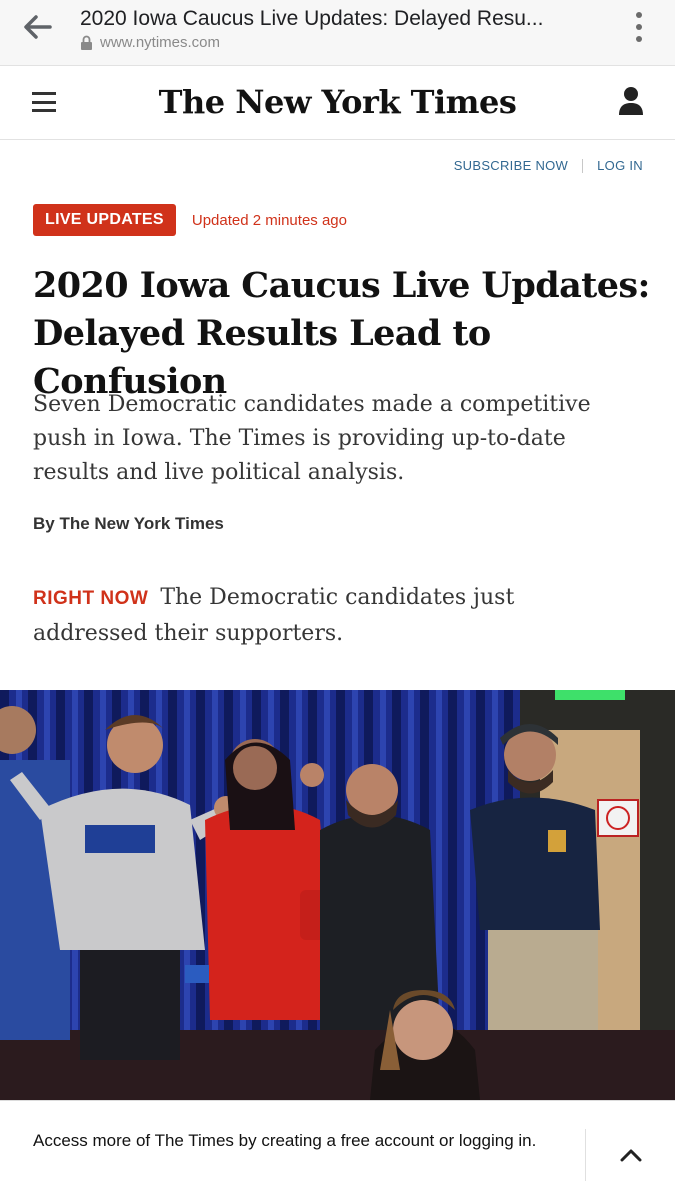 This screenshot has width=675, height=1200. Describe the element at coordinates (631, 101) in the screenshot. I see `account-icon` at that location.